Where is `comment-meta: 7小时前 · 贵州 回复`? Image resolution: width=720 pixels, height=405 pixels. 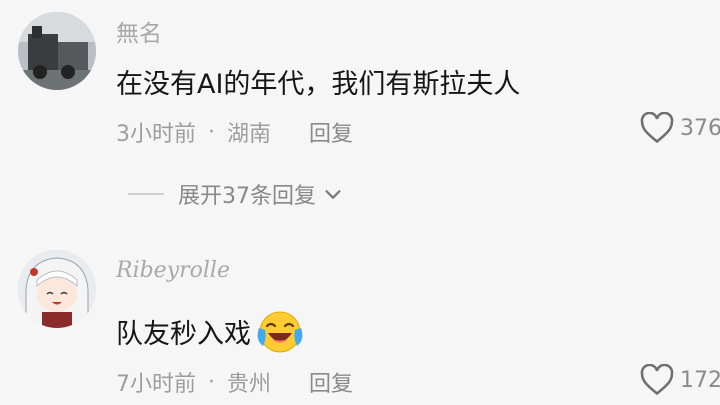 comment-meta: 7小时前 · 贵州 回复 is located at coordinates (234, 382).